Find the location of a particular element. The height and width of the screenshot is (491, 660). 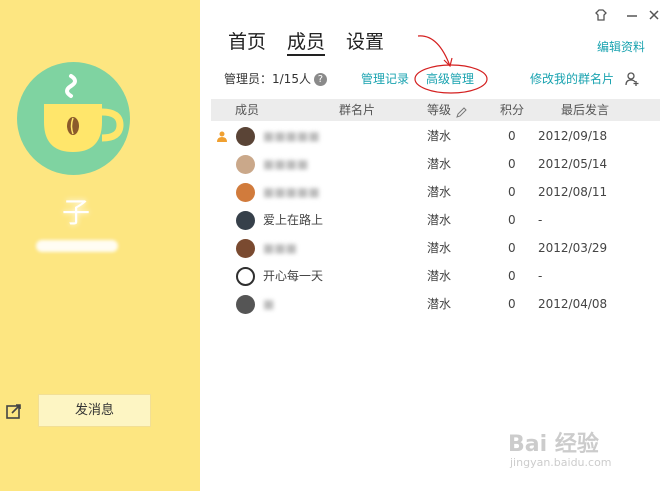

member-last-speak: 2012/03/29 is located at coordinates (573, 248).